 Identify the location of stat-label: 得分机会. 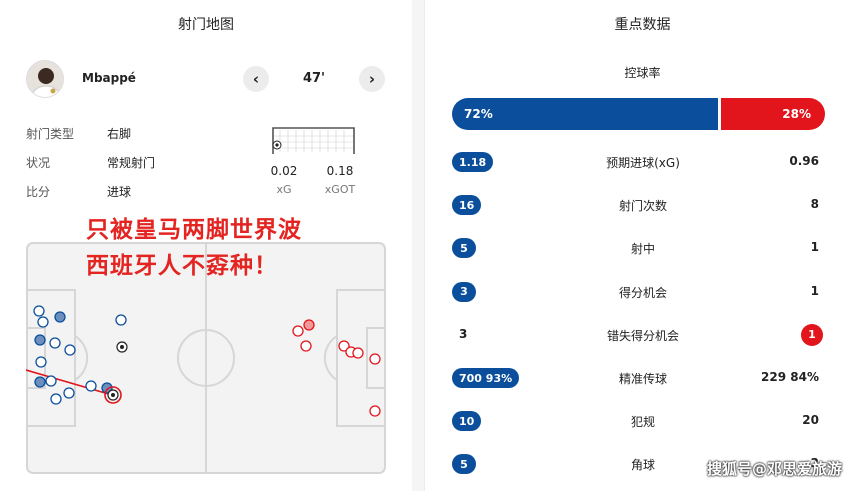
(642, 292).